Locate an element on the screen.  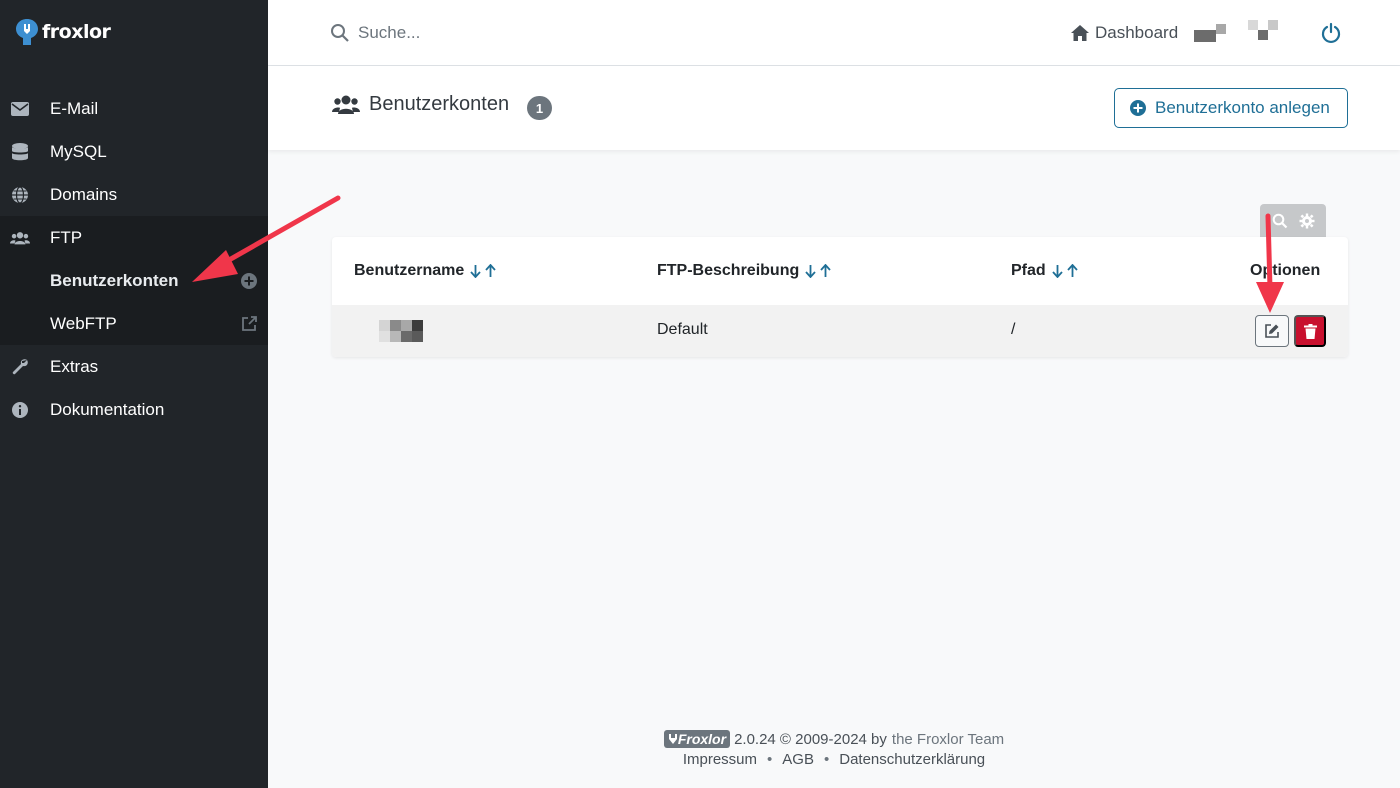
trash-icon is located at coordinates (1310, 331).